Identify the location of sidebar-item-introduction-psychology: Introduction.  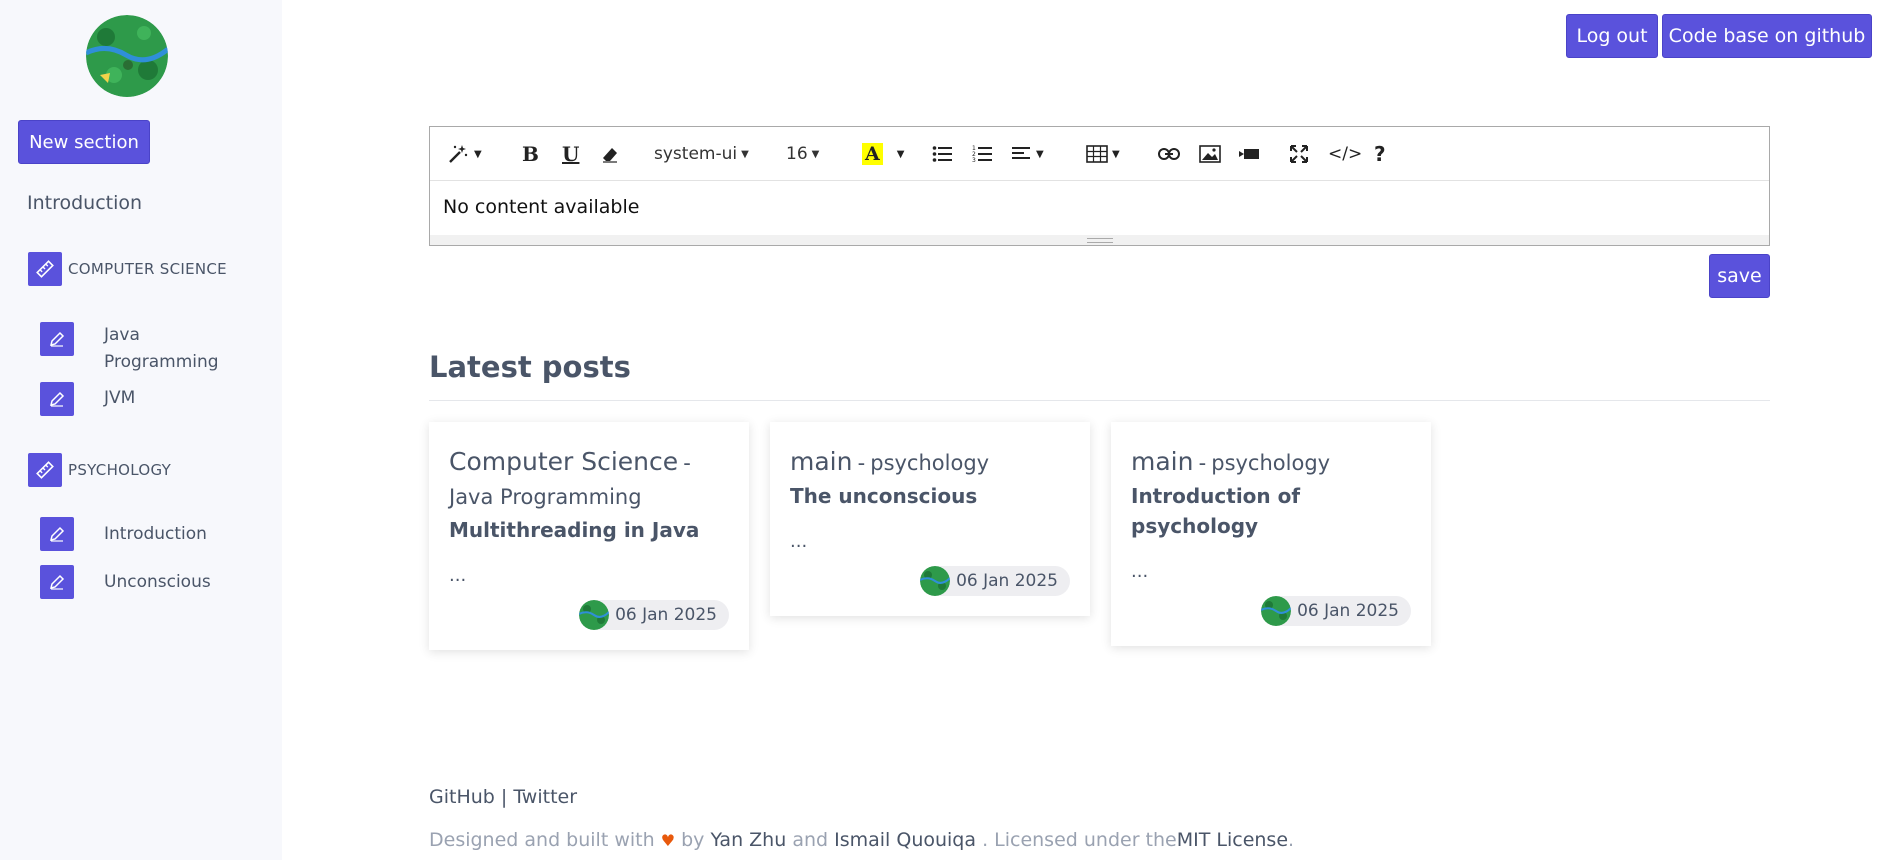
(132, 534).